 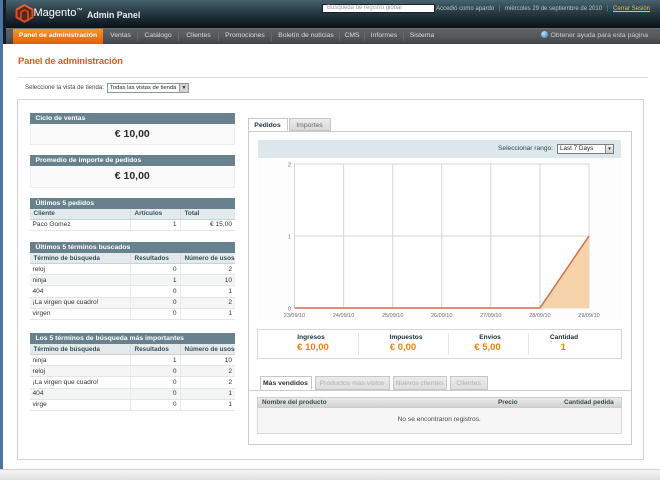 What do you see at coordinates (588, 316) in the screenshot?
I see `svg-text: 29/09/10` at bounding box center [588, 316].